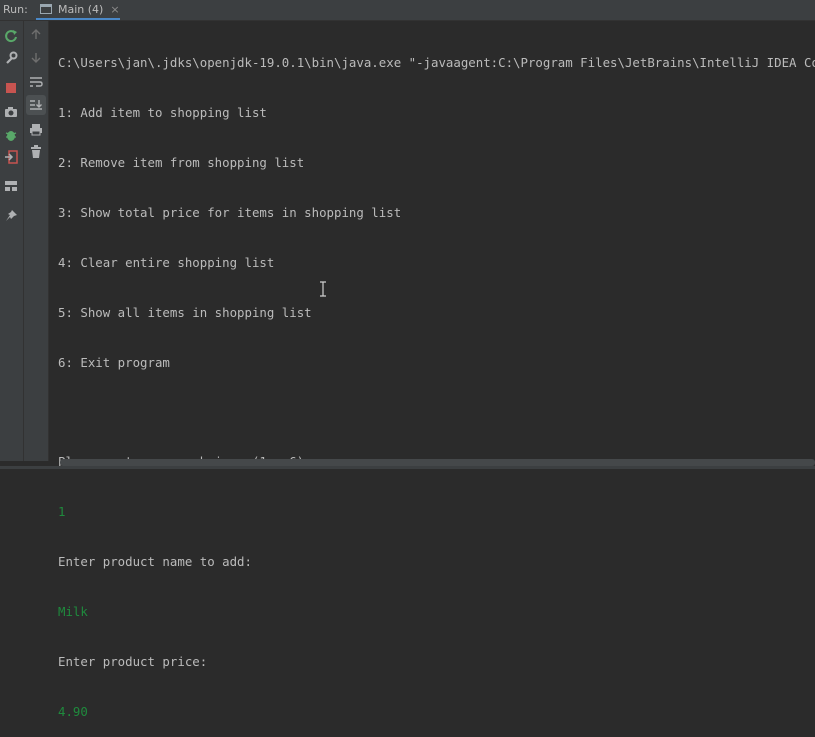 This screenshot has width=815, height=737. I want to click on name-prompt: Enter product name to add:, so click(155, 561).